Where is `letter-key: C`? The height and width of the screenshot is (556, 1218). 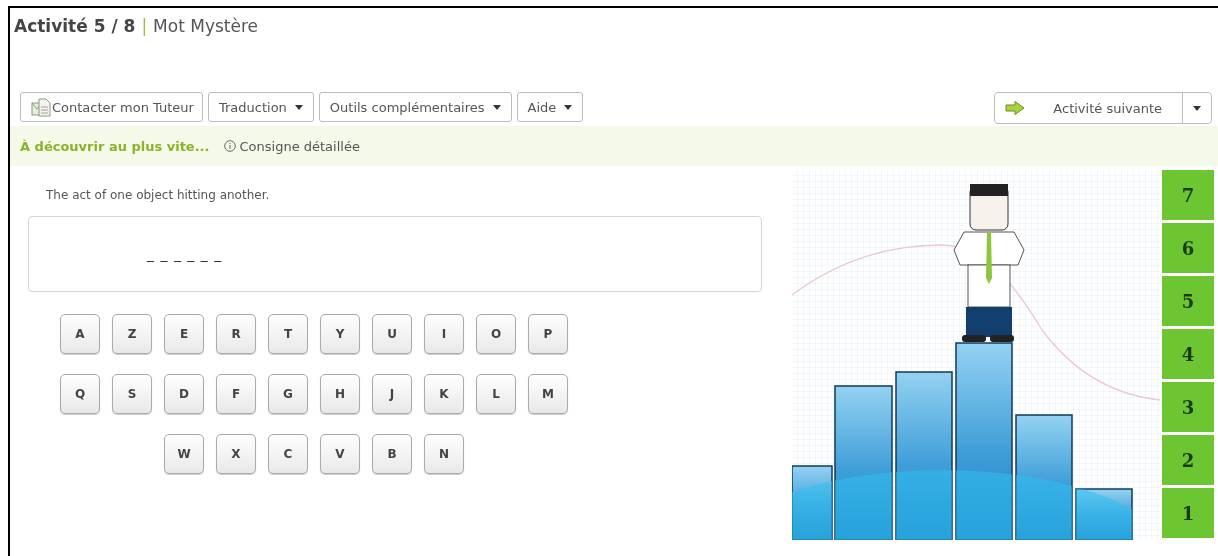 letter-key: C is located at coordinates (288, 454).